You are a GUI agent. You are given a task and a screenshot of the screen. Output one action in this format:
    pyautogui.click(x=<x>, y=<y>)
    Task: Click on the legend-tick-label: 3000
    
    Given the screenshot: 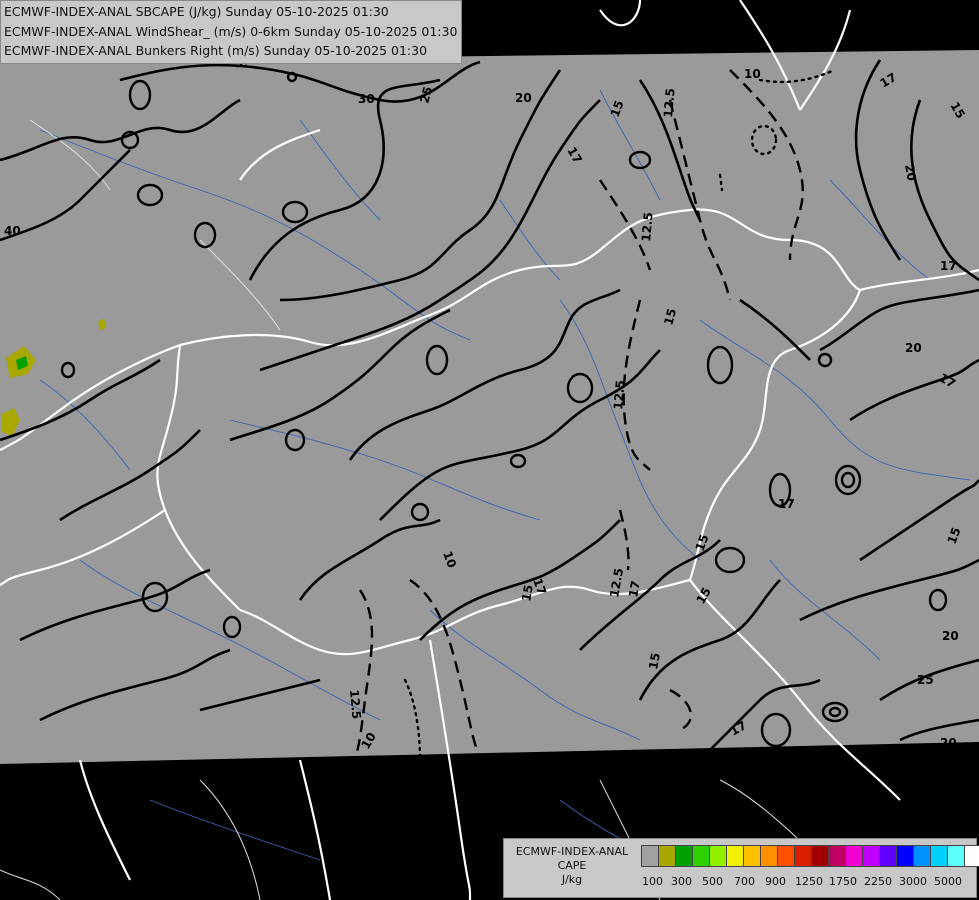 What is the action you would take?
    pyautogui.click(x=913, y=881)
    